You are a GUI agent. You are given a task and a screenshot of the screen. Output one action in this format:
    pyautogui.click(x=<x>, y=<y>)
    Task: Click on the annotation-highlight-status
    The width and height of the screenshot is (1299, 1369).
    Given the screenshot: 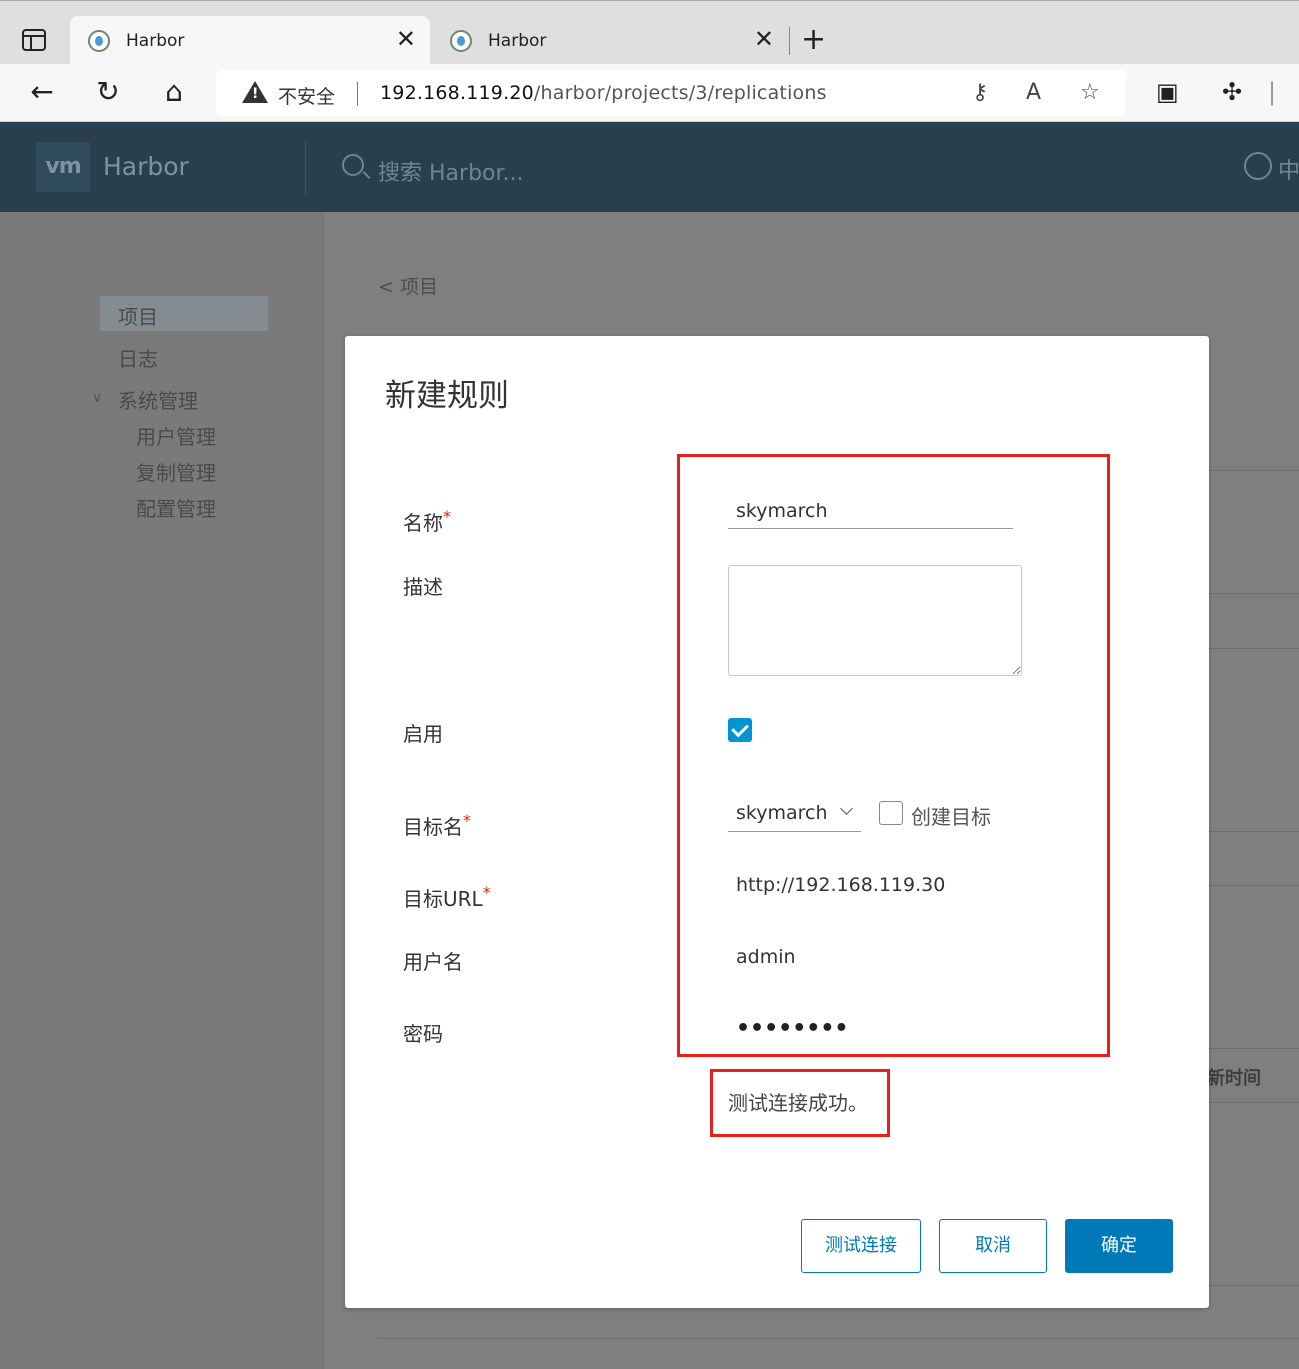 What is the action you would take?
    pyautogui.click(x=800, y=1103)
    